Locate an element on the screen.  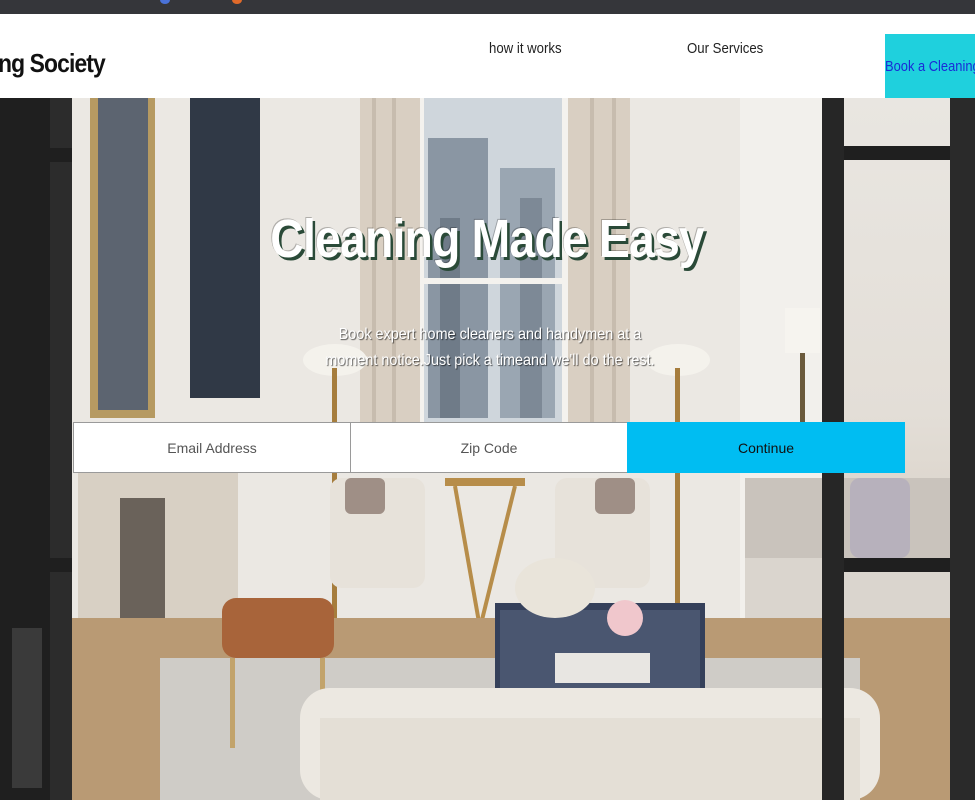
hero-title-text: Cleaning Made Easy is located at coordinates (487, 239).